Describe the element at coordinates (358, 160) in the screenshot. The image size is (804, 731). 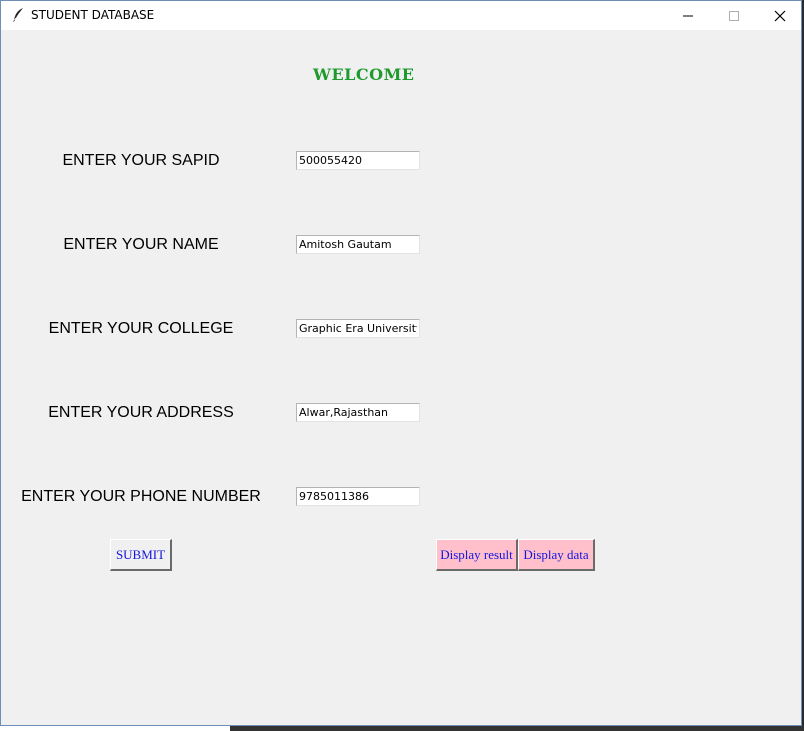
I see `sapid-input` at that location.